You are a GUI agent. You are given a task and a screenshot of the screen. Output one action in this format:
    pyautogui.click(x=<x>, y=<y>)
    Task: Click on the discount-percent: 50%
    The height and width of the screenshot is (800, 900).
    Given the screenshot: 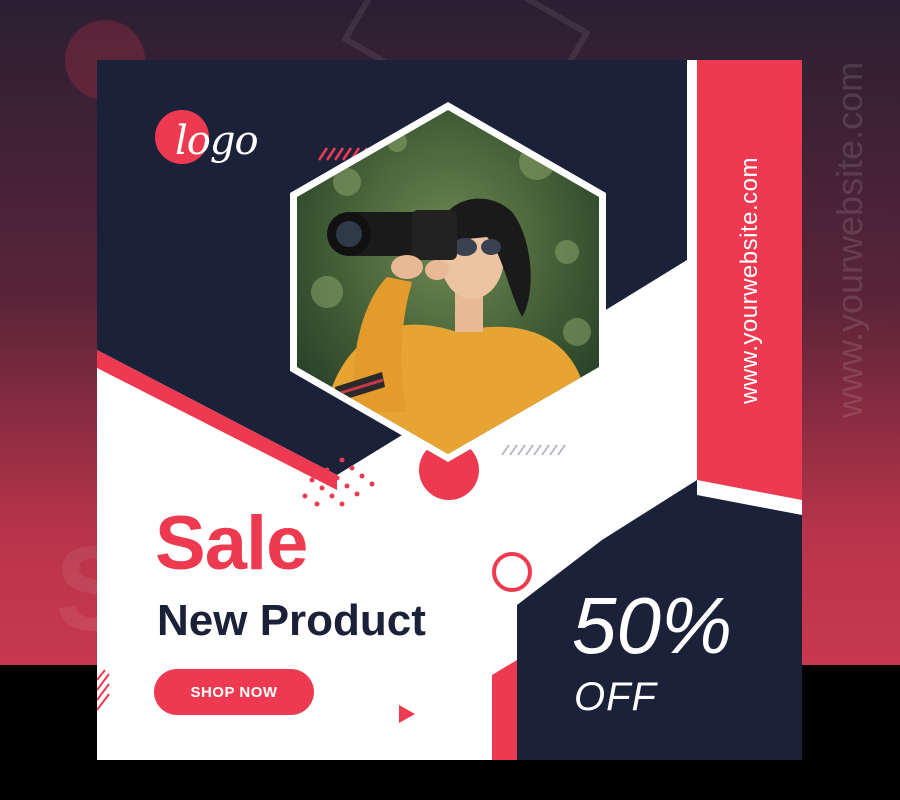 What is the action you would take?
    pyautogui.click(x=652, y=625)
    